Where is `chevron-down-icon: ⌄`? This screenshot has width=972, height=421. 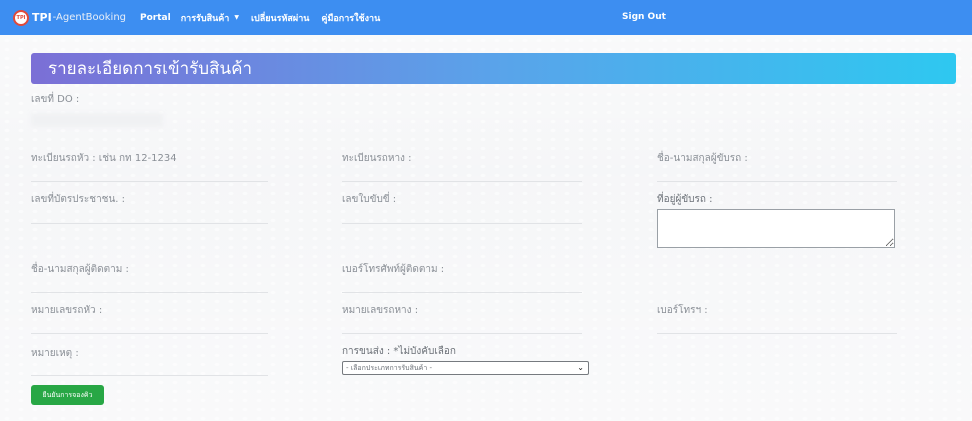
chevron-down-icon: ⌄ is located at coordinates (580, 367).